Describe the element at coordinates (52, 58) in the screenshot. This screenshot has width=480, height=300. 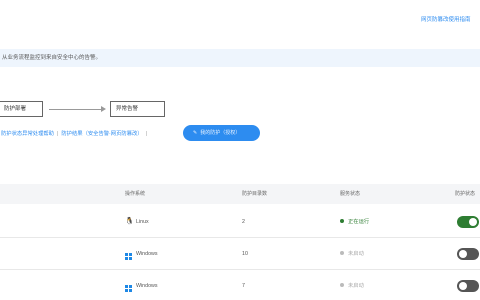
I see `info-banner-text: 从业务流程监控到来自安全中心的告警。` at that location.